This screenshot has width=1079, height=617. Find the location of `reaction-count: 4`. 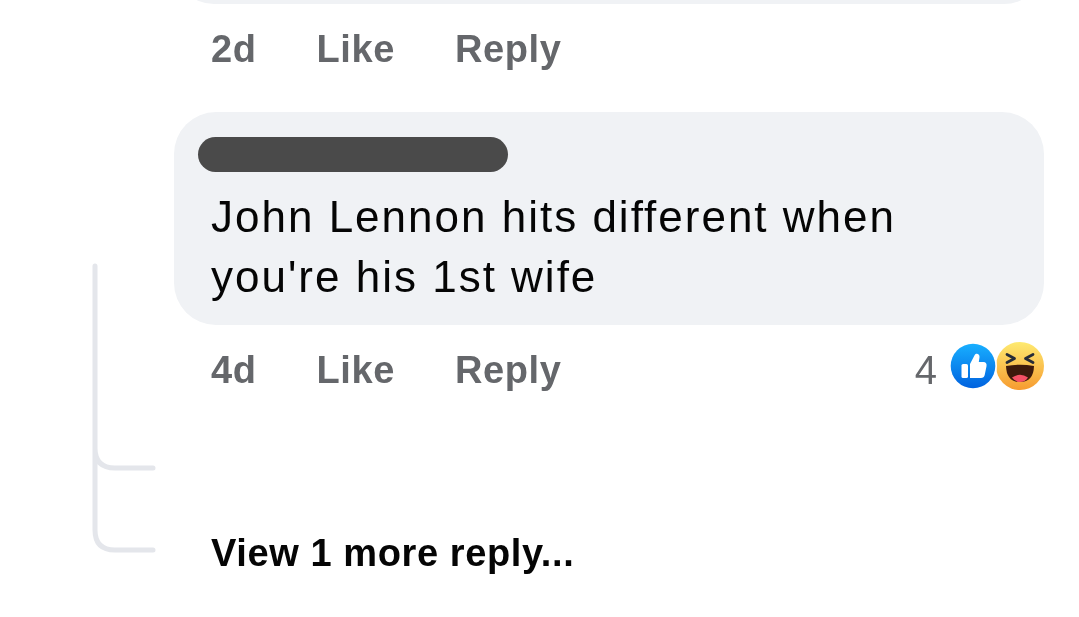

reaction-count: 4 is located at coordinates (925, 370).